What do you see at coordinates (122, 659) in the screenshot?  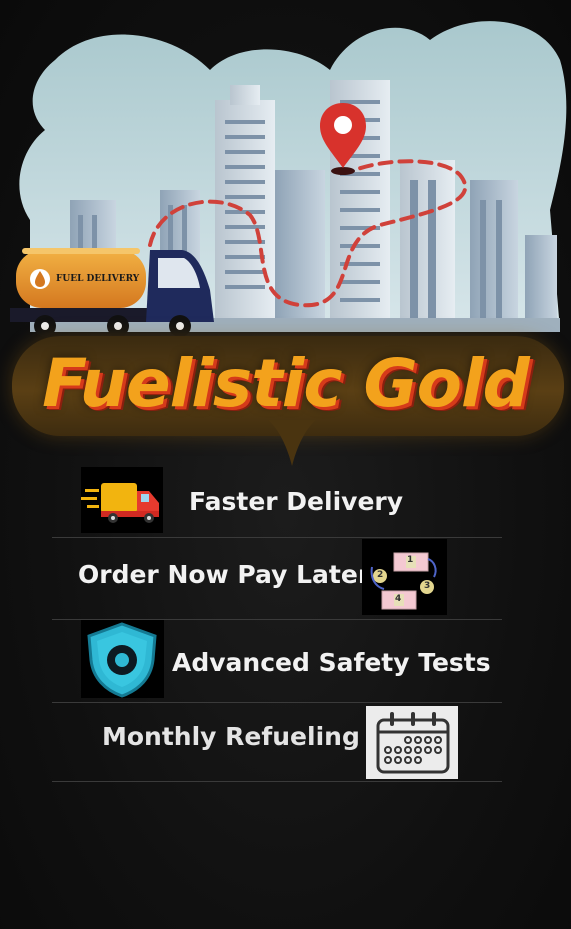 I see `shield-icon` at bounding box center [122, 659].